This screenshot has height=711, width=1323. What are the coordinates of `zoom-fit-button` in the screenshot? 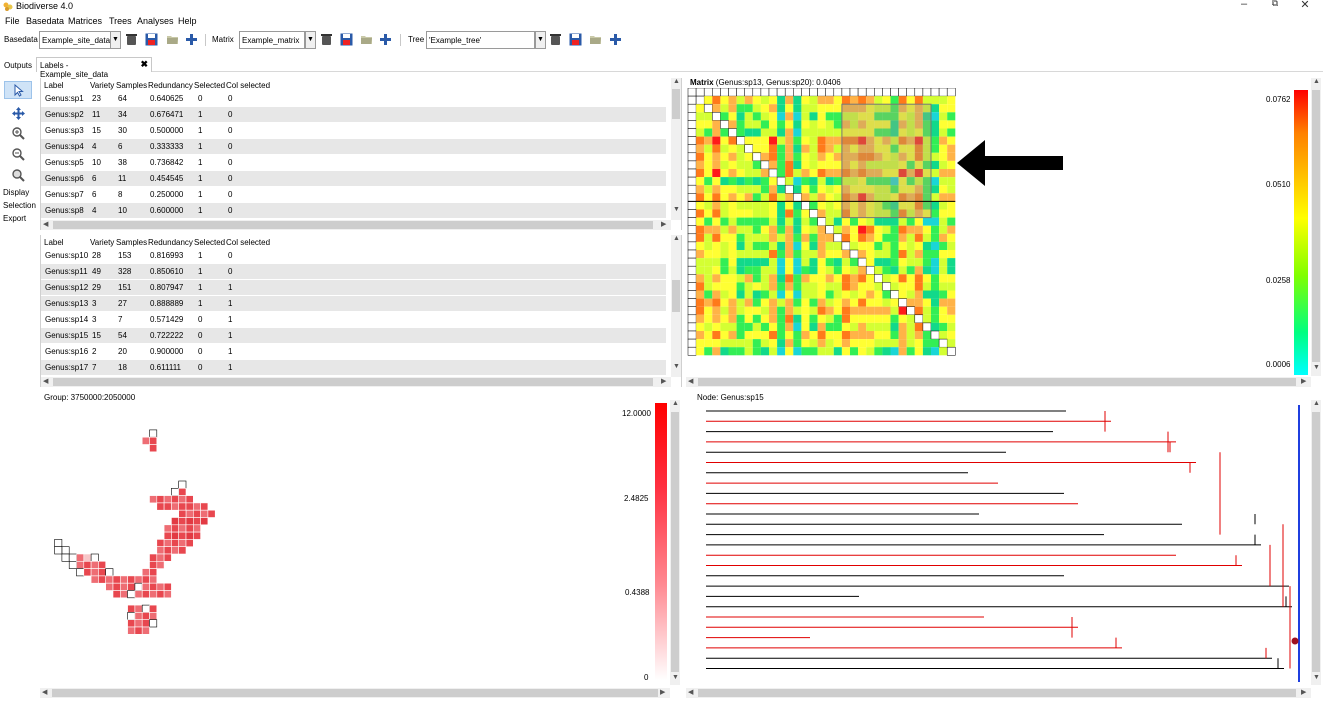 It's located at (18, 176).